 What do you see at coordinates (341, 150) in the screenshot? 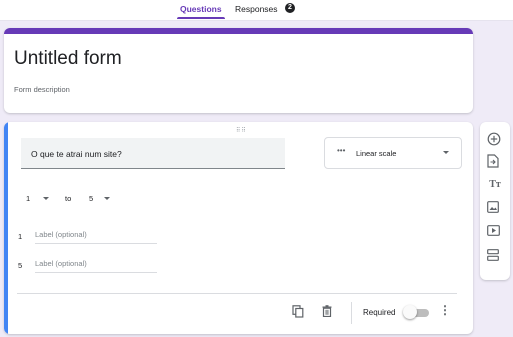
I see `linear-scale-icon: •••` at bounding box center [341, 150].